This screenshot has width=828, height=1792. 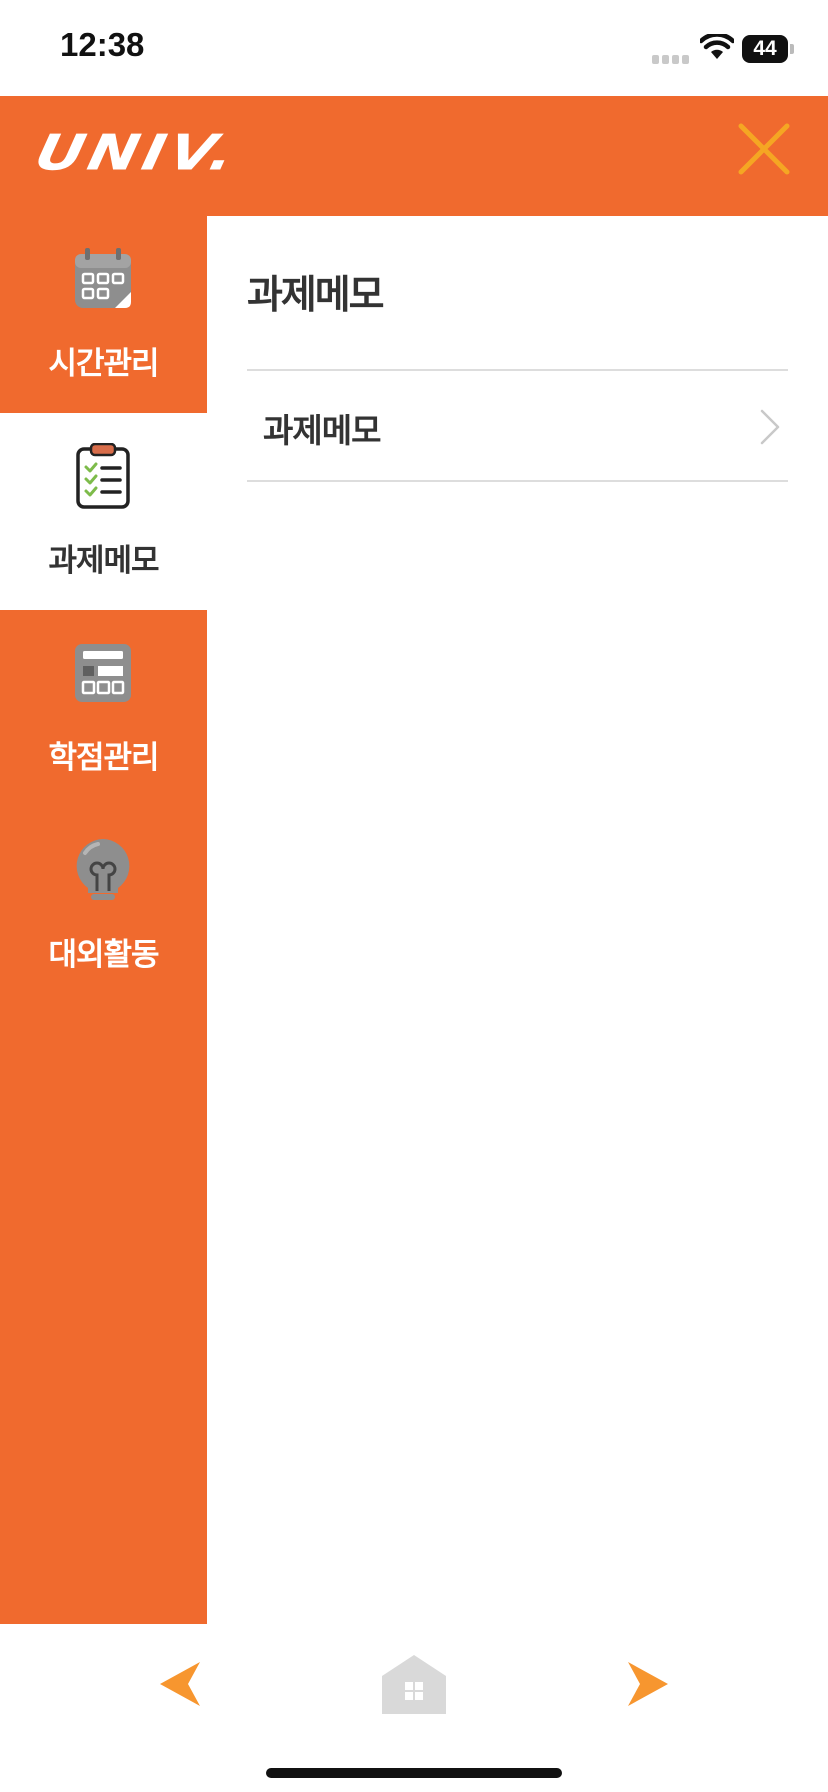 I want to click on app-logo: UNIV., so click(x=136, y=153).